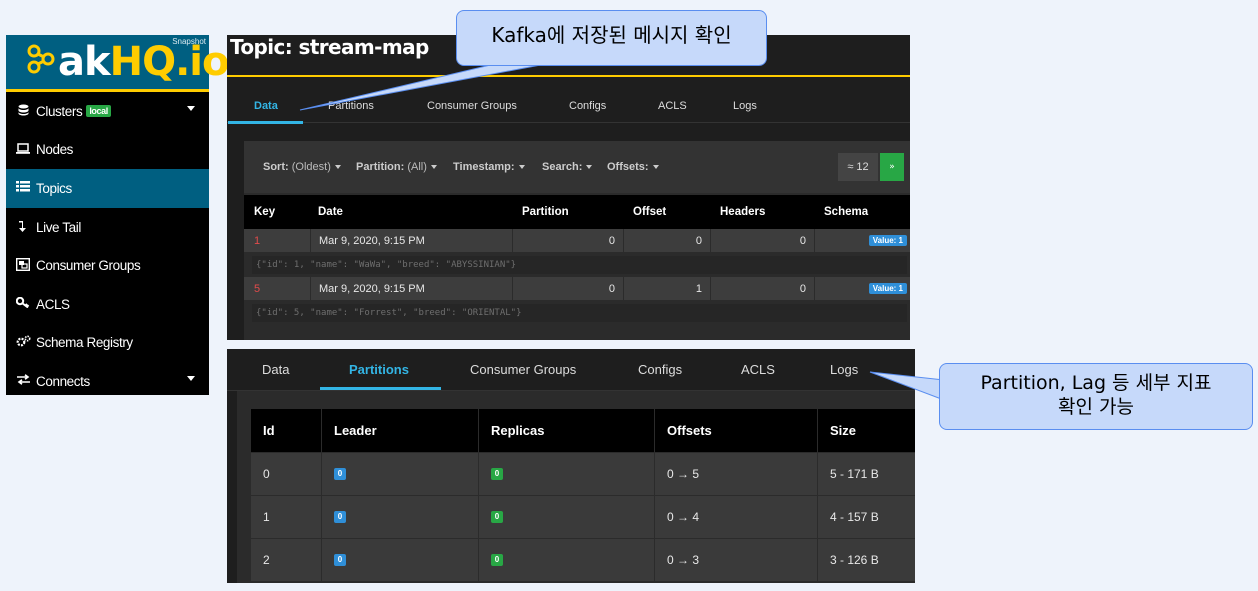 The image size is (1258, 591). I want to click on sidebar-item-connects: Connects, so click(107, 381).